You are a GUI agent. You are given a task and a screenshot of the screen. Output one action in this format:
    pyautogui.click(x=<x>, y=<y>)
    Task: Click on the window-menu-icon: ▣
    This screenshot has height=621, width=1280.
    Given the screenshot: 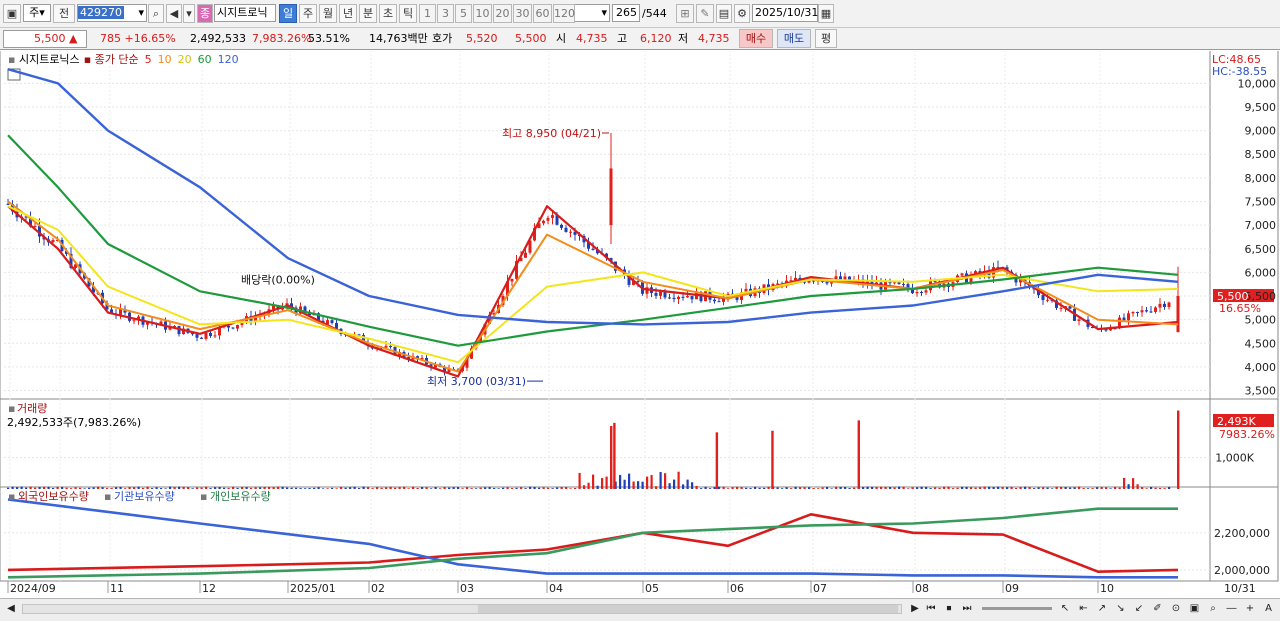 What is the action you would take?
    pyautogui.click(x=12, y=13)
    